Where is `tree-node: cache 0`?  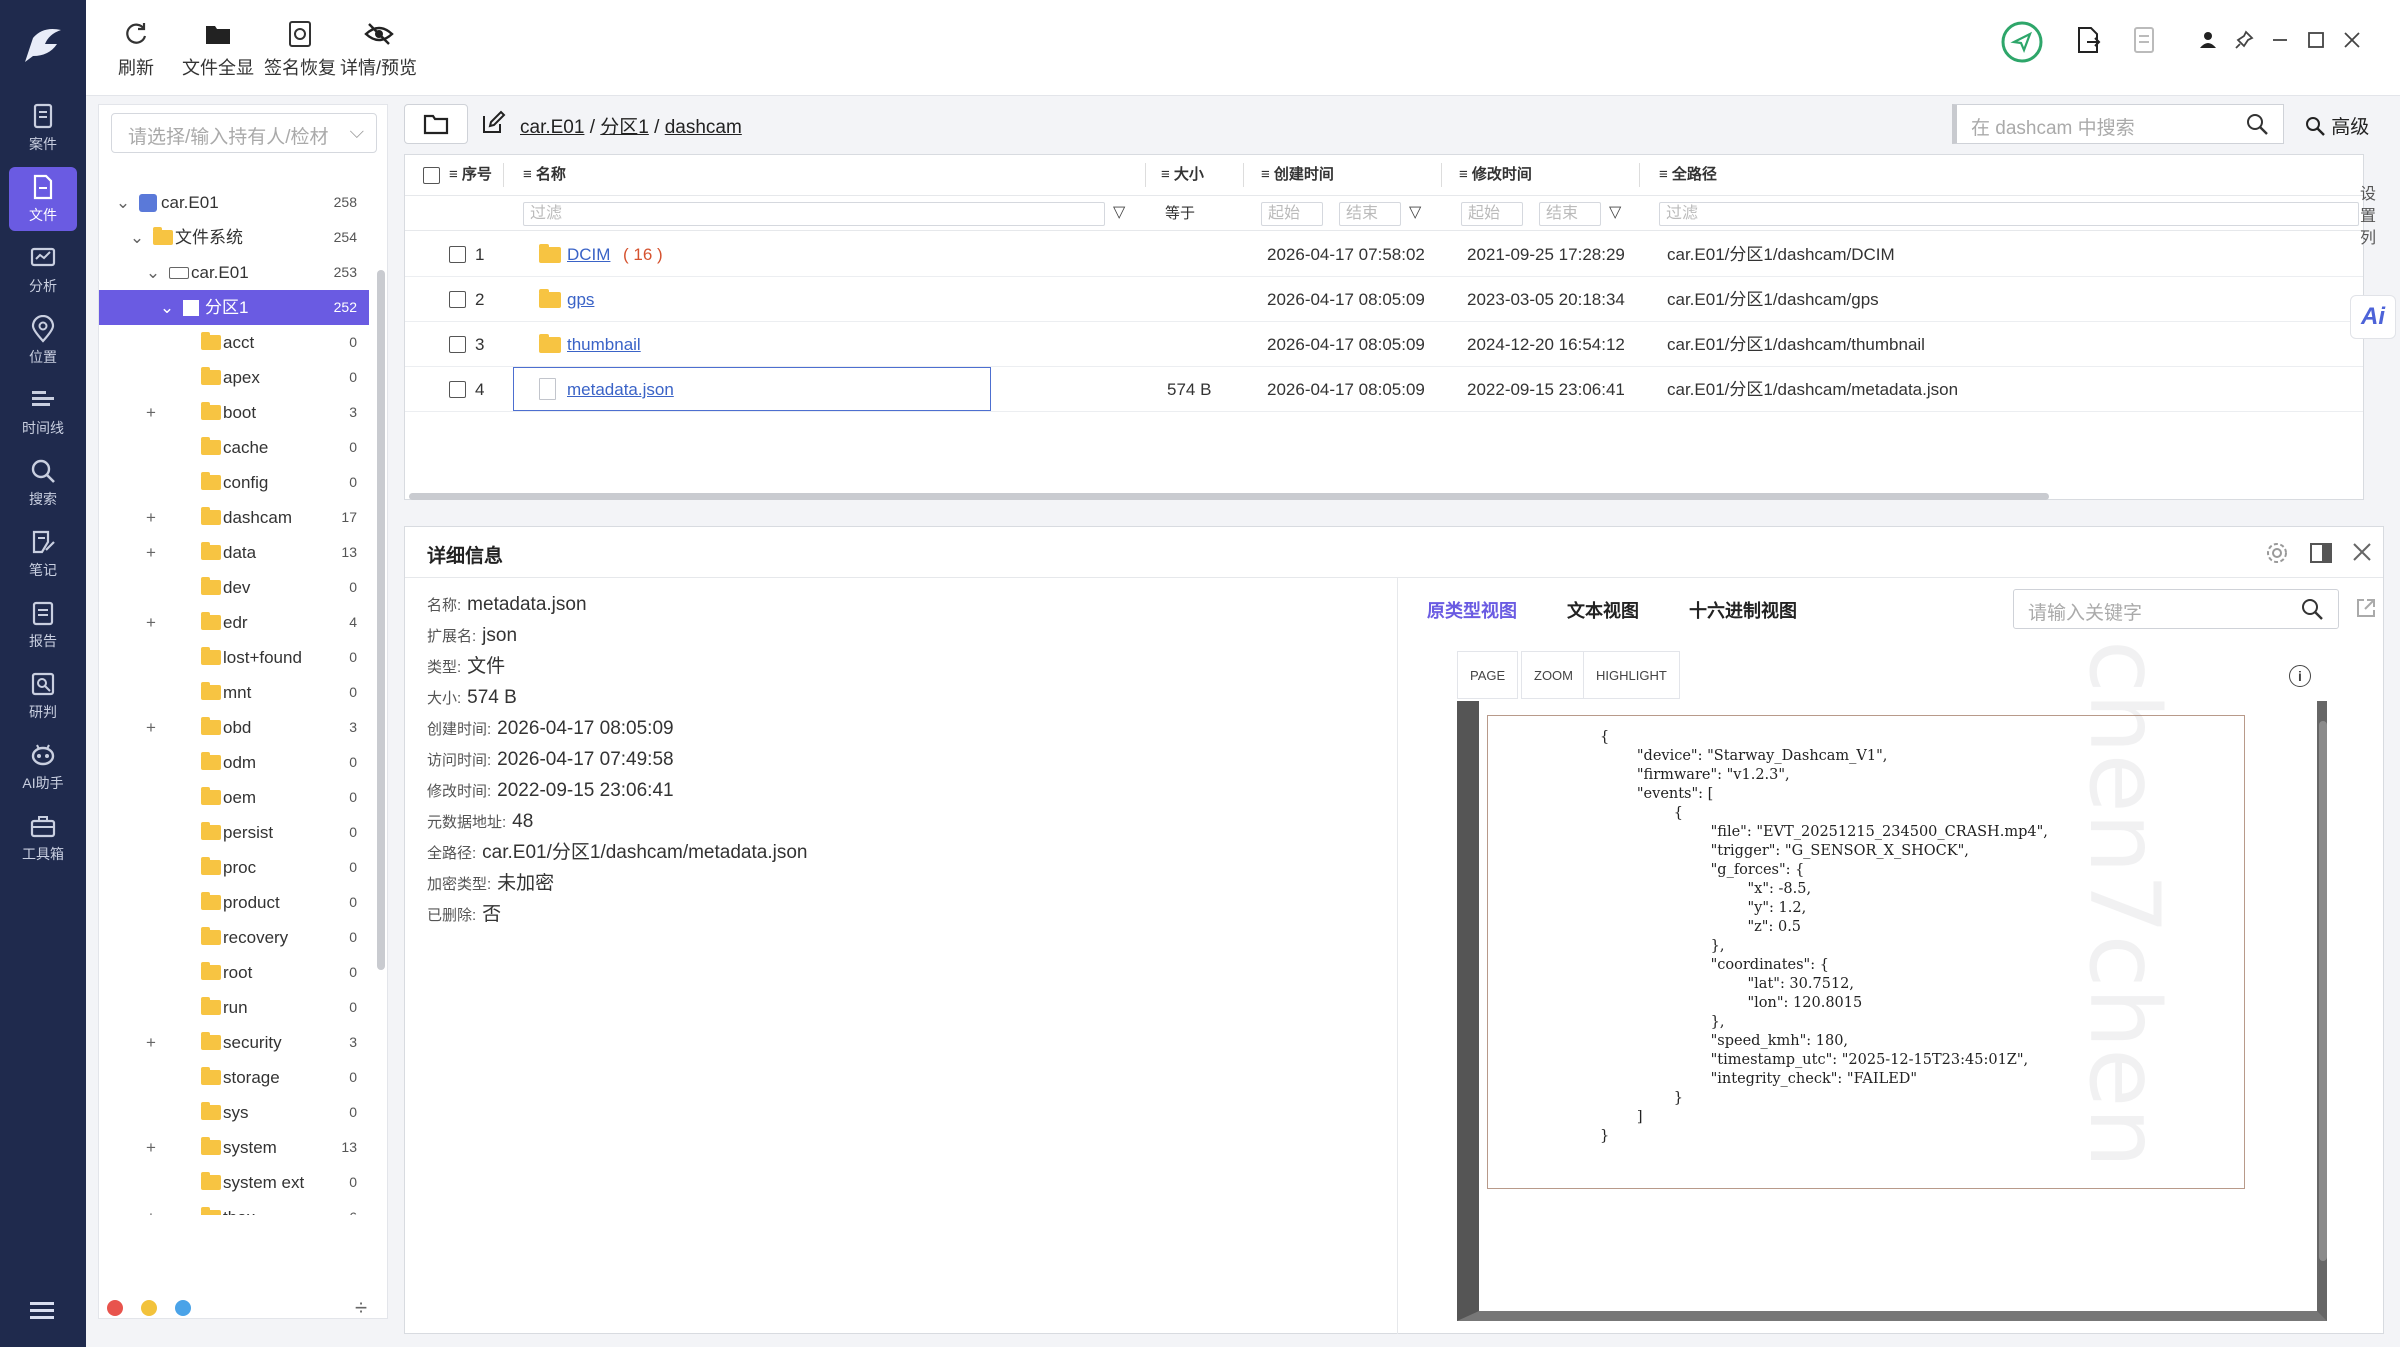
tree-node: cache 0 is located at coordinates (234, 447).